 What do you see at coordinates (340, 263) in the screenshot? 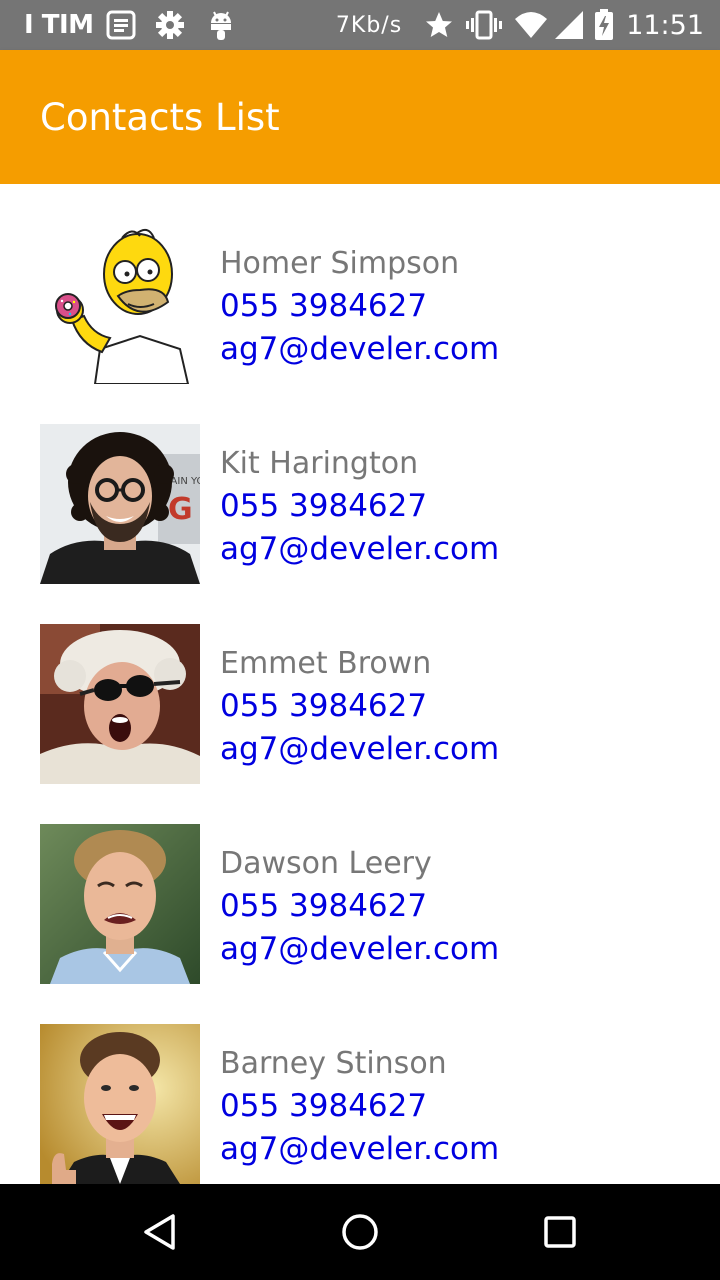
I see `contact-name: Homer Simpson` at bounding box center [340, 263].